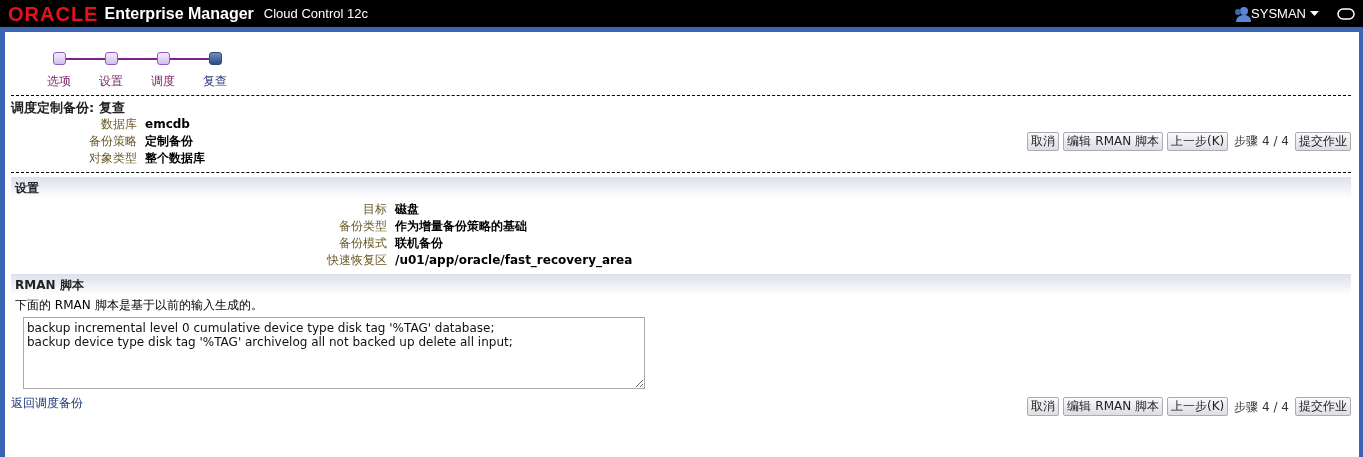 Image resolution: width=1363 pixels, height=457 pixels. Describe the element at coordinates (315, 13) in the screenshot. I see `product-subtitle: Cloud Control 12c` at that location.